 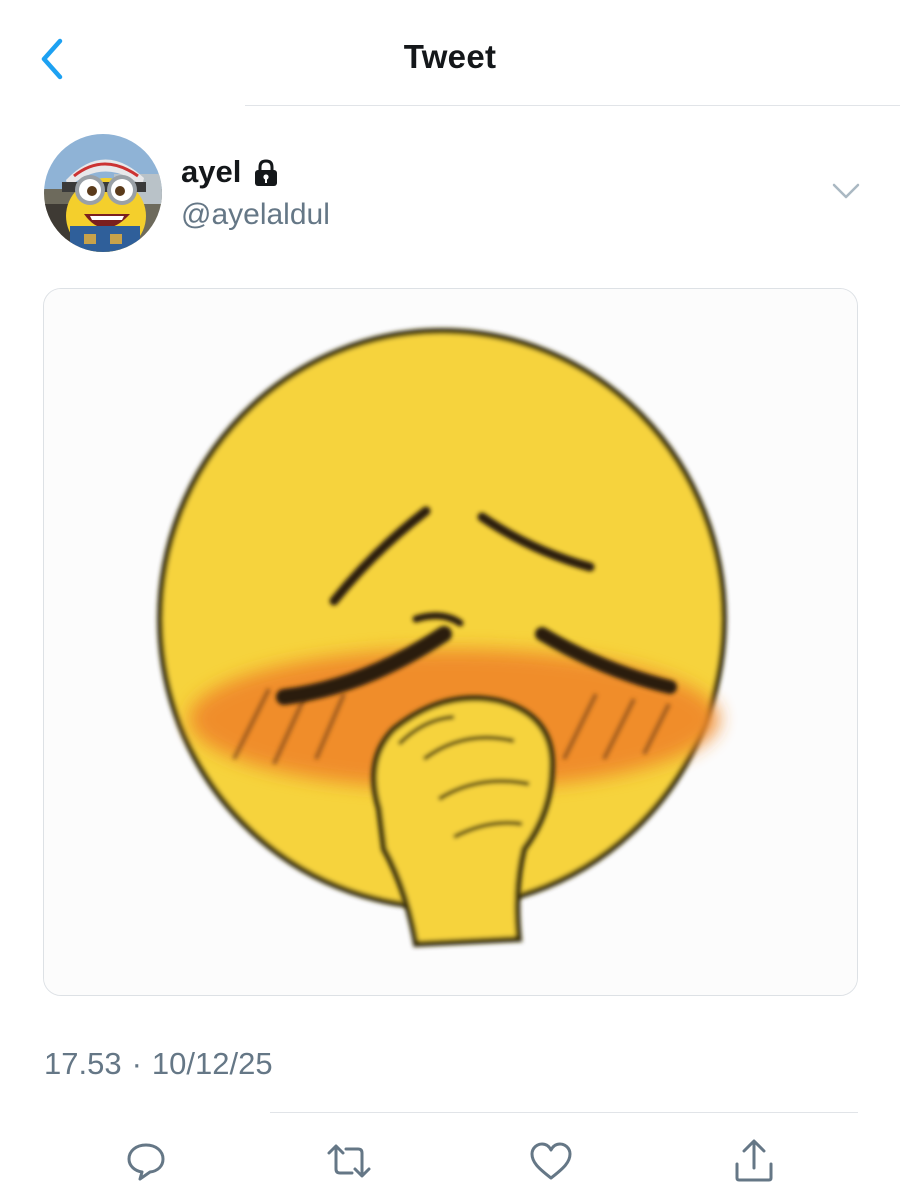 I want to click on reply-icon, so click(x=146, y=1162).